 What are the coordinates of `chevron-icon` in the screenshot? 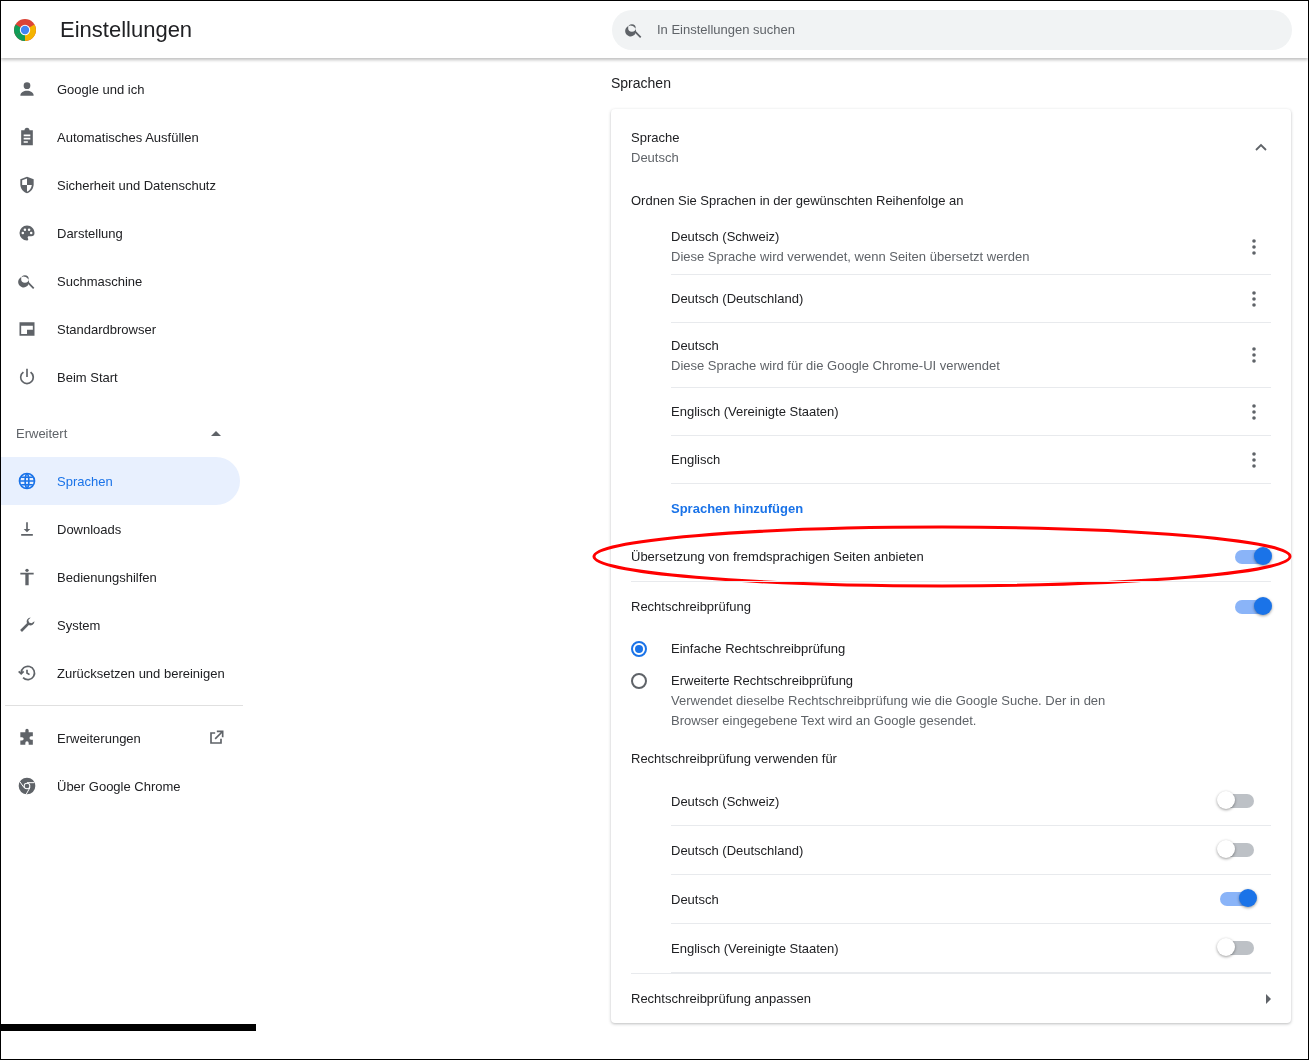 It's located at (1261, 147).